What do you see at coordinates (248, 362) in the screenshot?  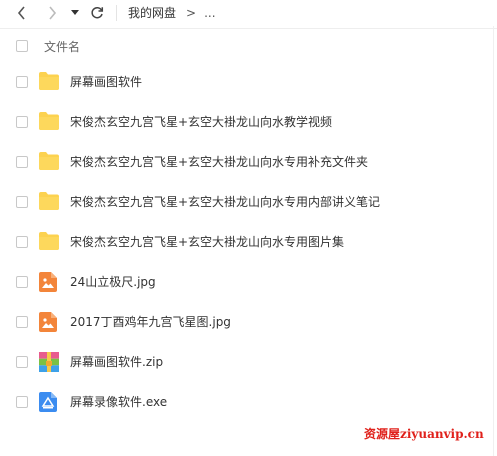 I see `file-row: 屏幕画图软件.zip` at bounding box center [248, 362].